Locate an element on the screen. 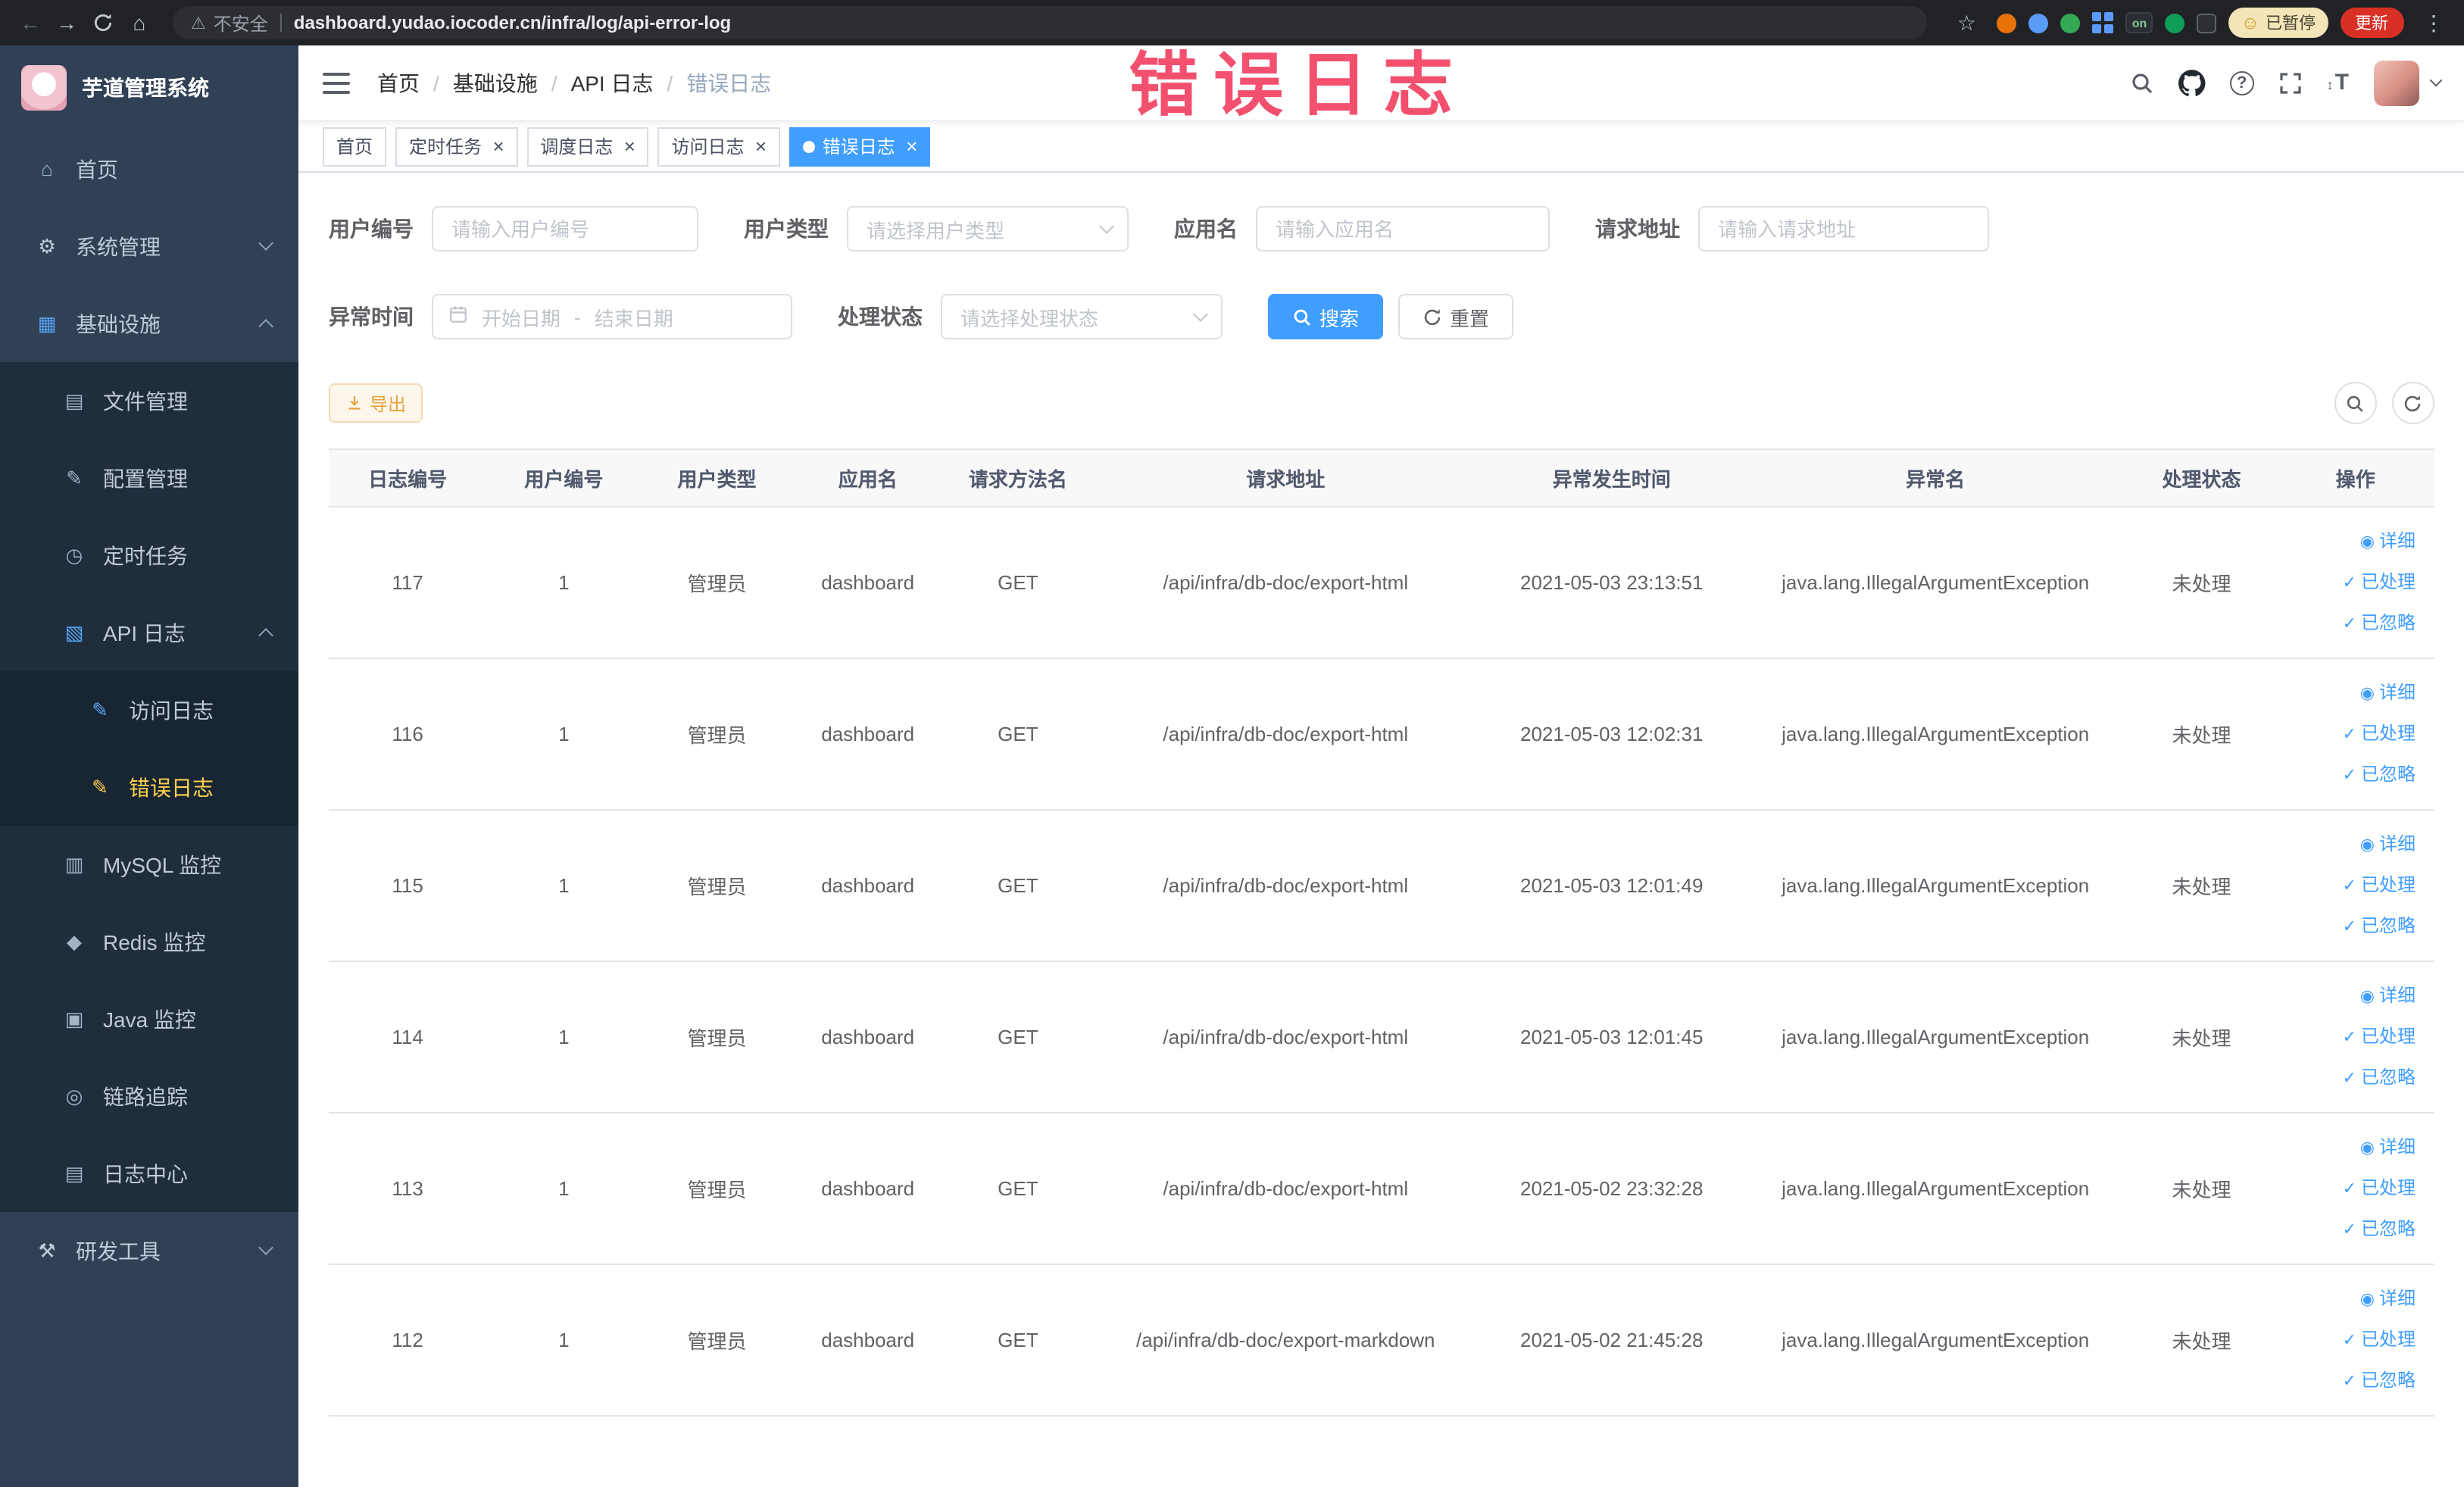 The image size is (2464, 1487). sidebar-item-scheduled-jobs: ◷ 定时任务 is located at coordinates (149, 555).